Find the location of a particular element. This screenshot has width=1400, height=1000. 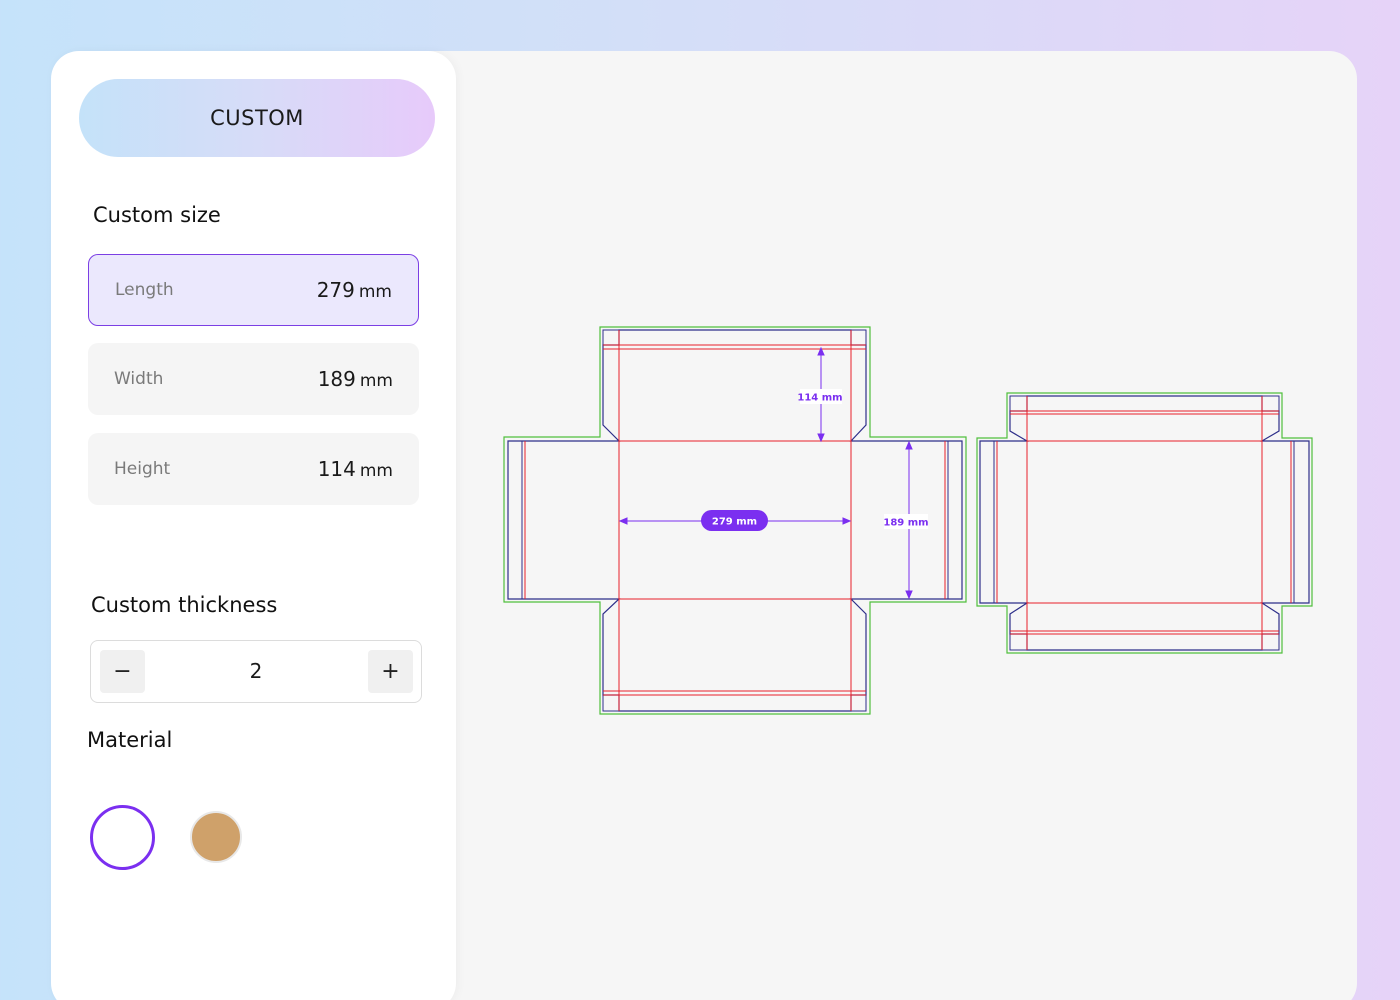

width-field: Width 189 mm is located at coordinates (253, 379).